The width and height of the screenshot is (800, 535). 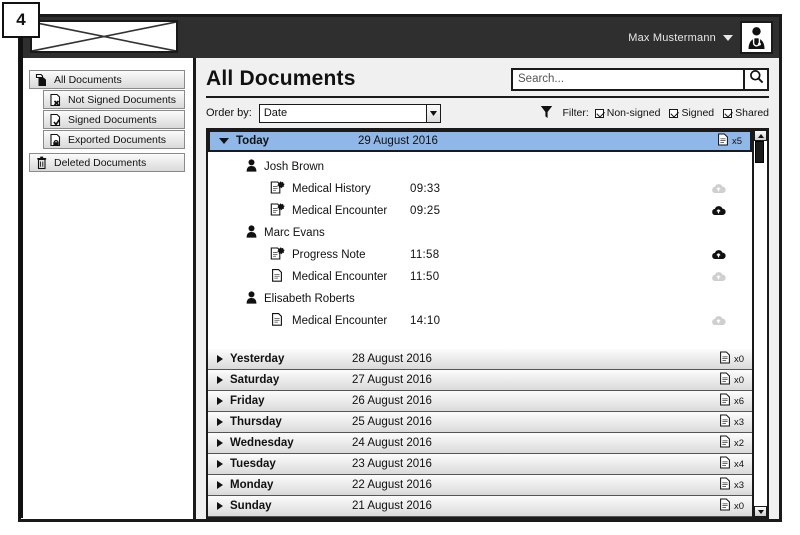 What do you see at coordinates (398, 141) in the screenshot?
I see `day-date-label: 29 August 2016` at bounding box center [398, 141].